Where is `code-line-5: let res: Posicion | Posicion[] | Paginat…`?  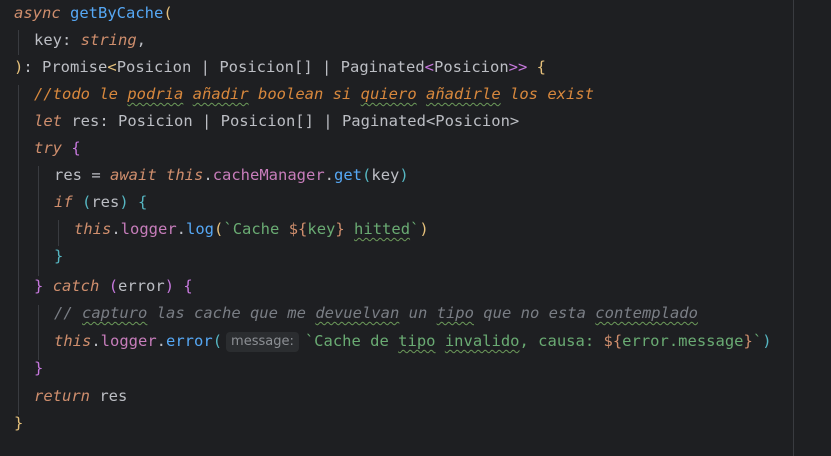
code-line-5: let res: Posicion | Posicion[] | Paginat… is located at coordinates (266, 121).